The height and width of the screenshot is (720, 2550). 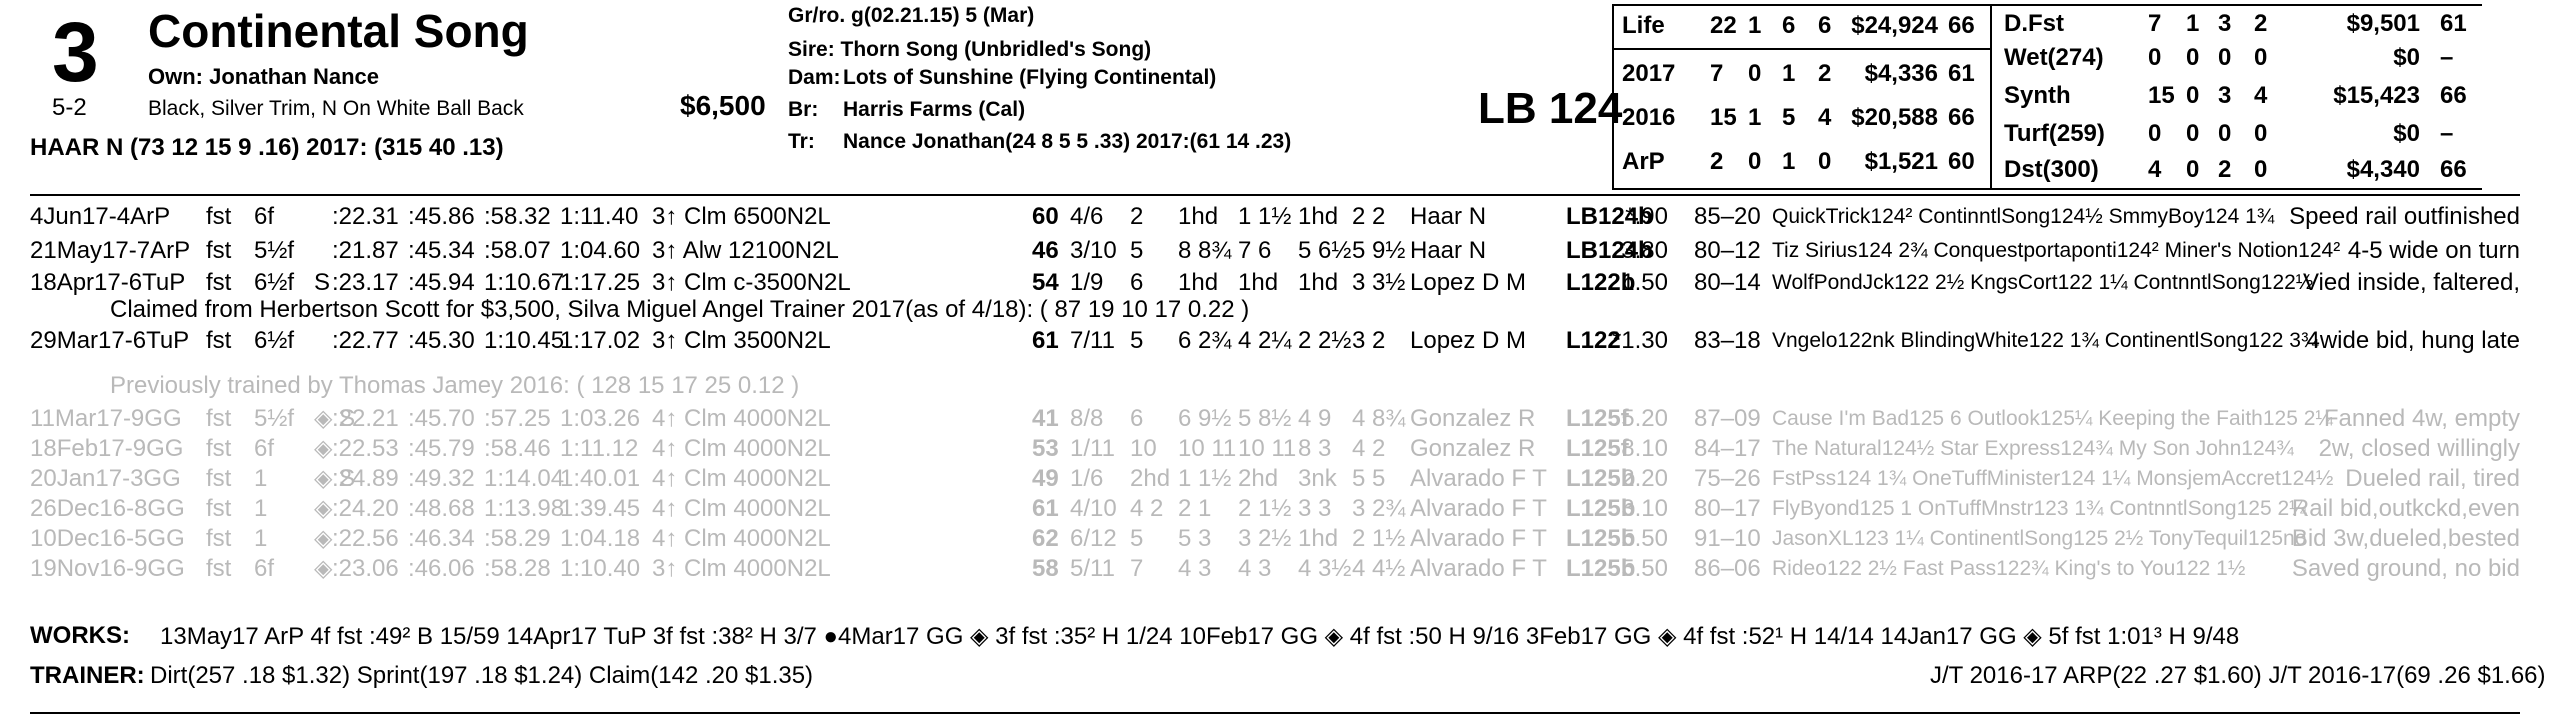 What do you see at coordinates (441, 478) in the screenshot?
I see `race-f2: :49.32` at bounding box center [441, 478].